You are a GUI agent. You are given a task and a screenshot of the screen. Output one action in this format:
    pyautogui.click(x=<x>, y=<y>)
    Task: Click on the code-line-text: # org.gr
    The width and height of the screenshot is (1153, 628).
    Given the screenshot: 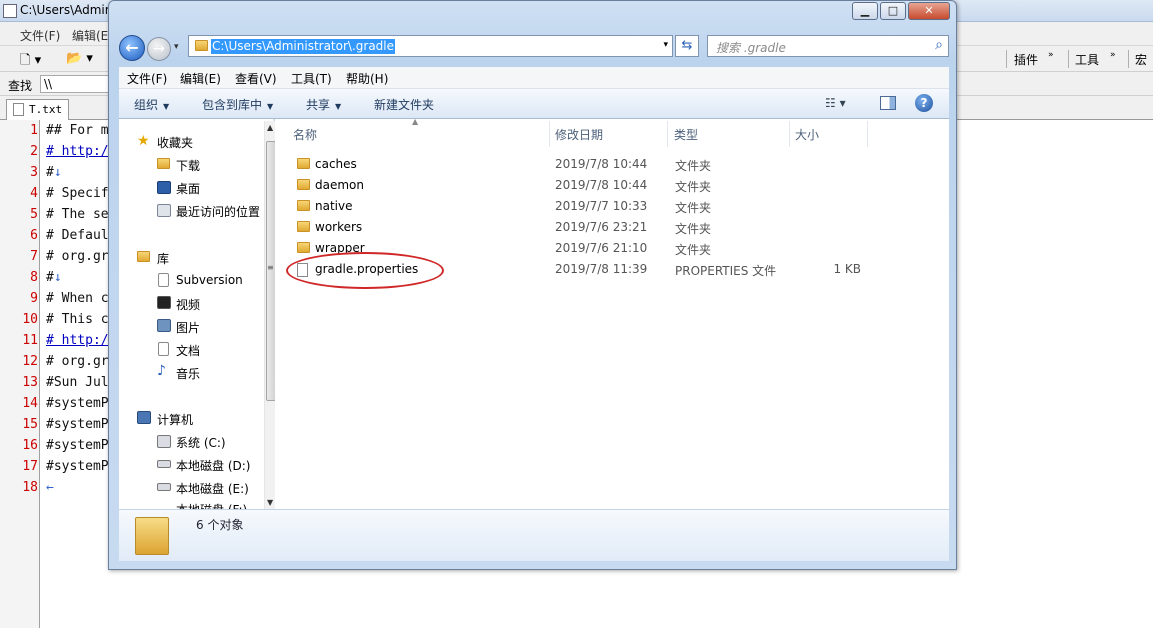 What is the action you would take?
    pyautogui.click(x=77, y=361)
    